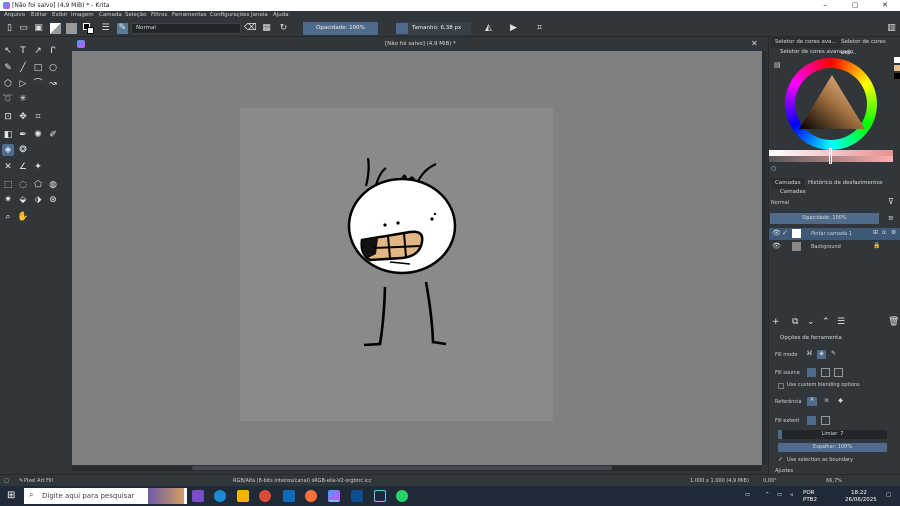 The image size is (900, 506). I want to click on edit-shapes-icon: ↗, so click(38, 51).